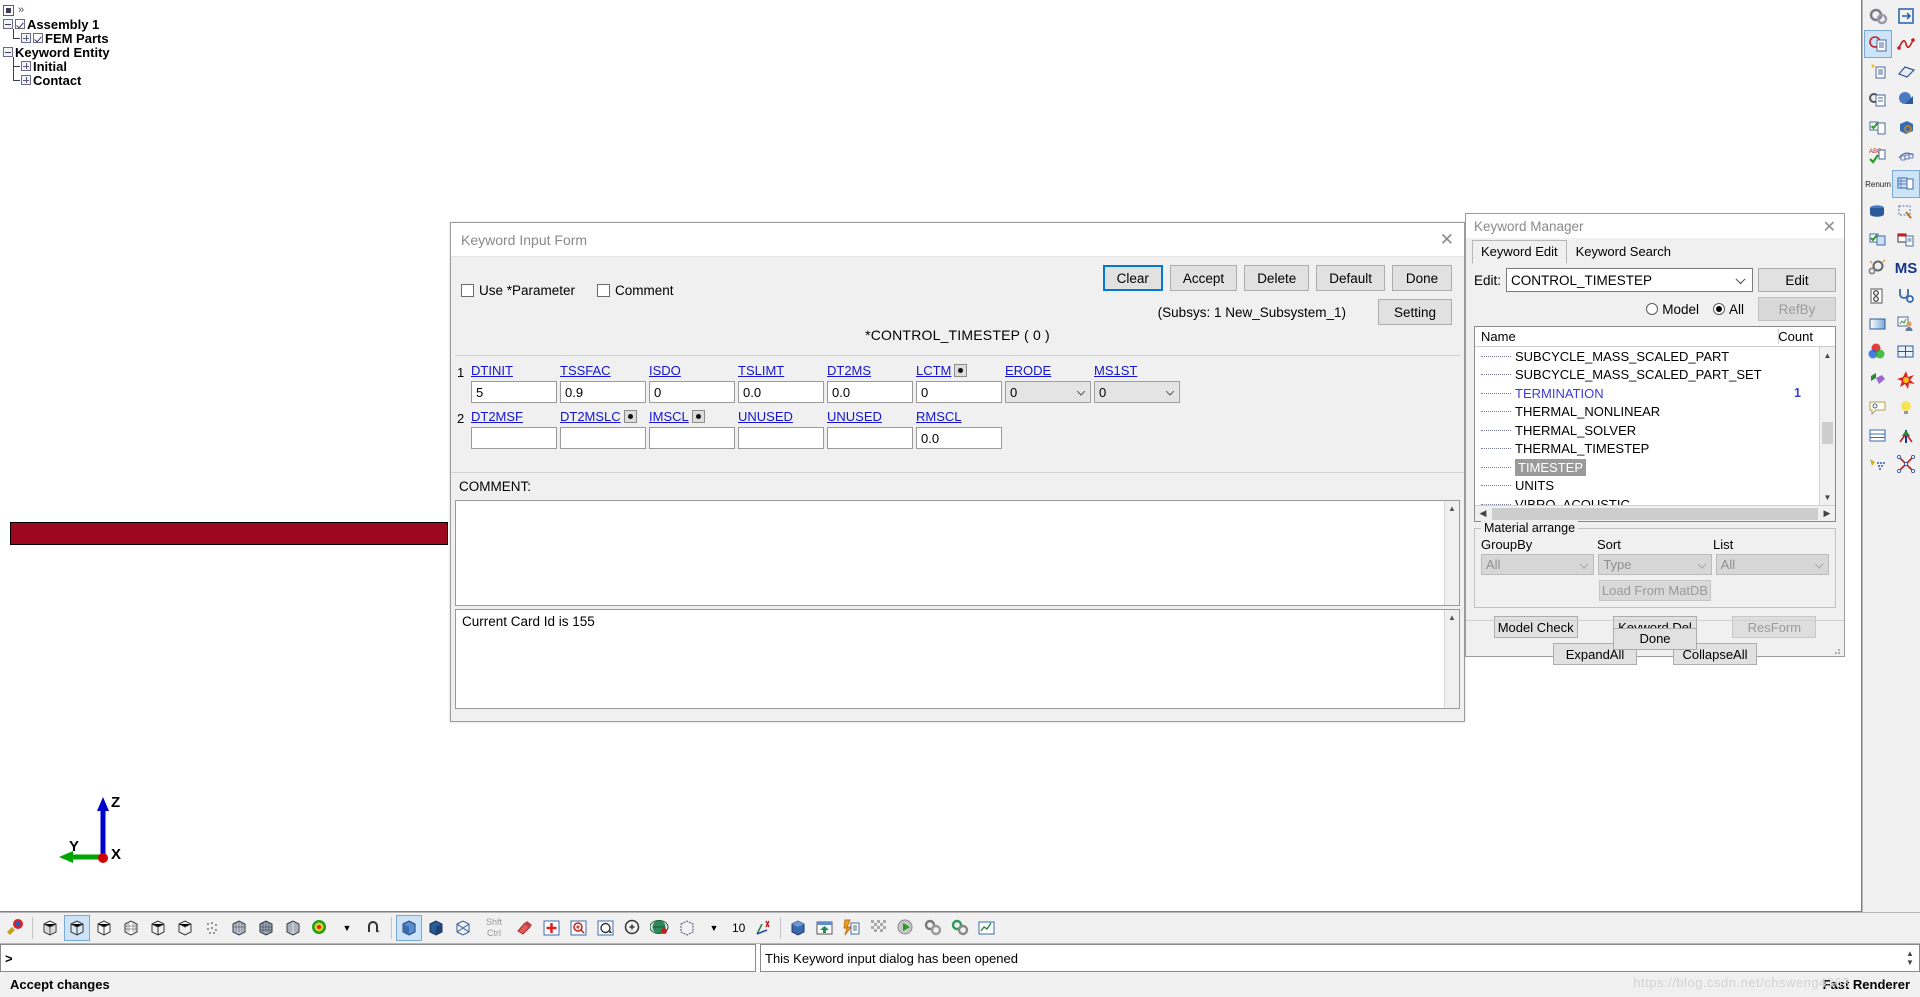 The width and height of the screenshot is (1920, 997). What do you see at coordinates (579, 928) in the screenshot?
I see `zoom-in-icon` at bounding box center [579, 928].